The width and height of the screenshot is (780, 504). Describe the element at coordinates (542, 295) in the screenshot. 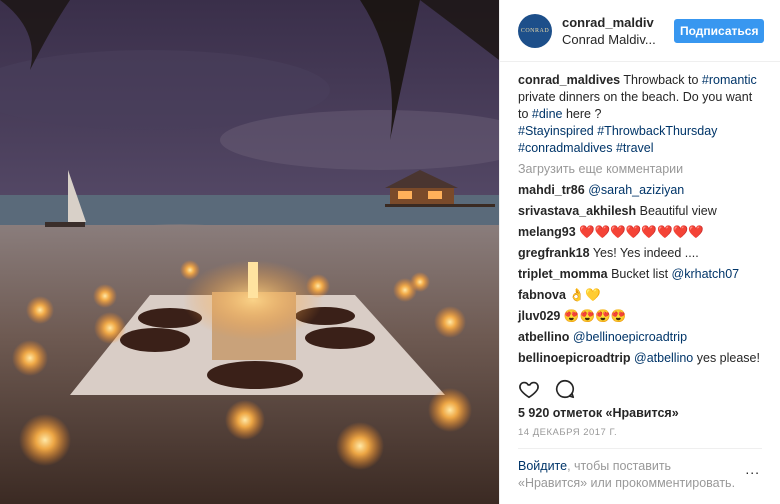

I see `comment-username: fabnova` at that location.